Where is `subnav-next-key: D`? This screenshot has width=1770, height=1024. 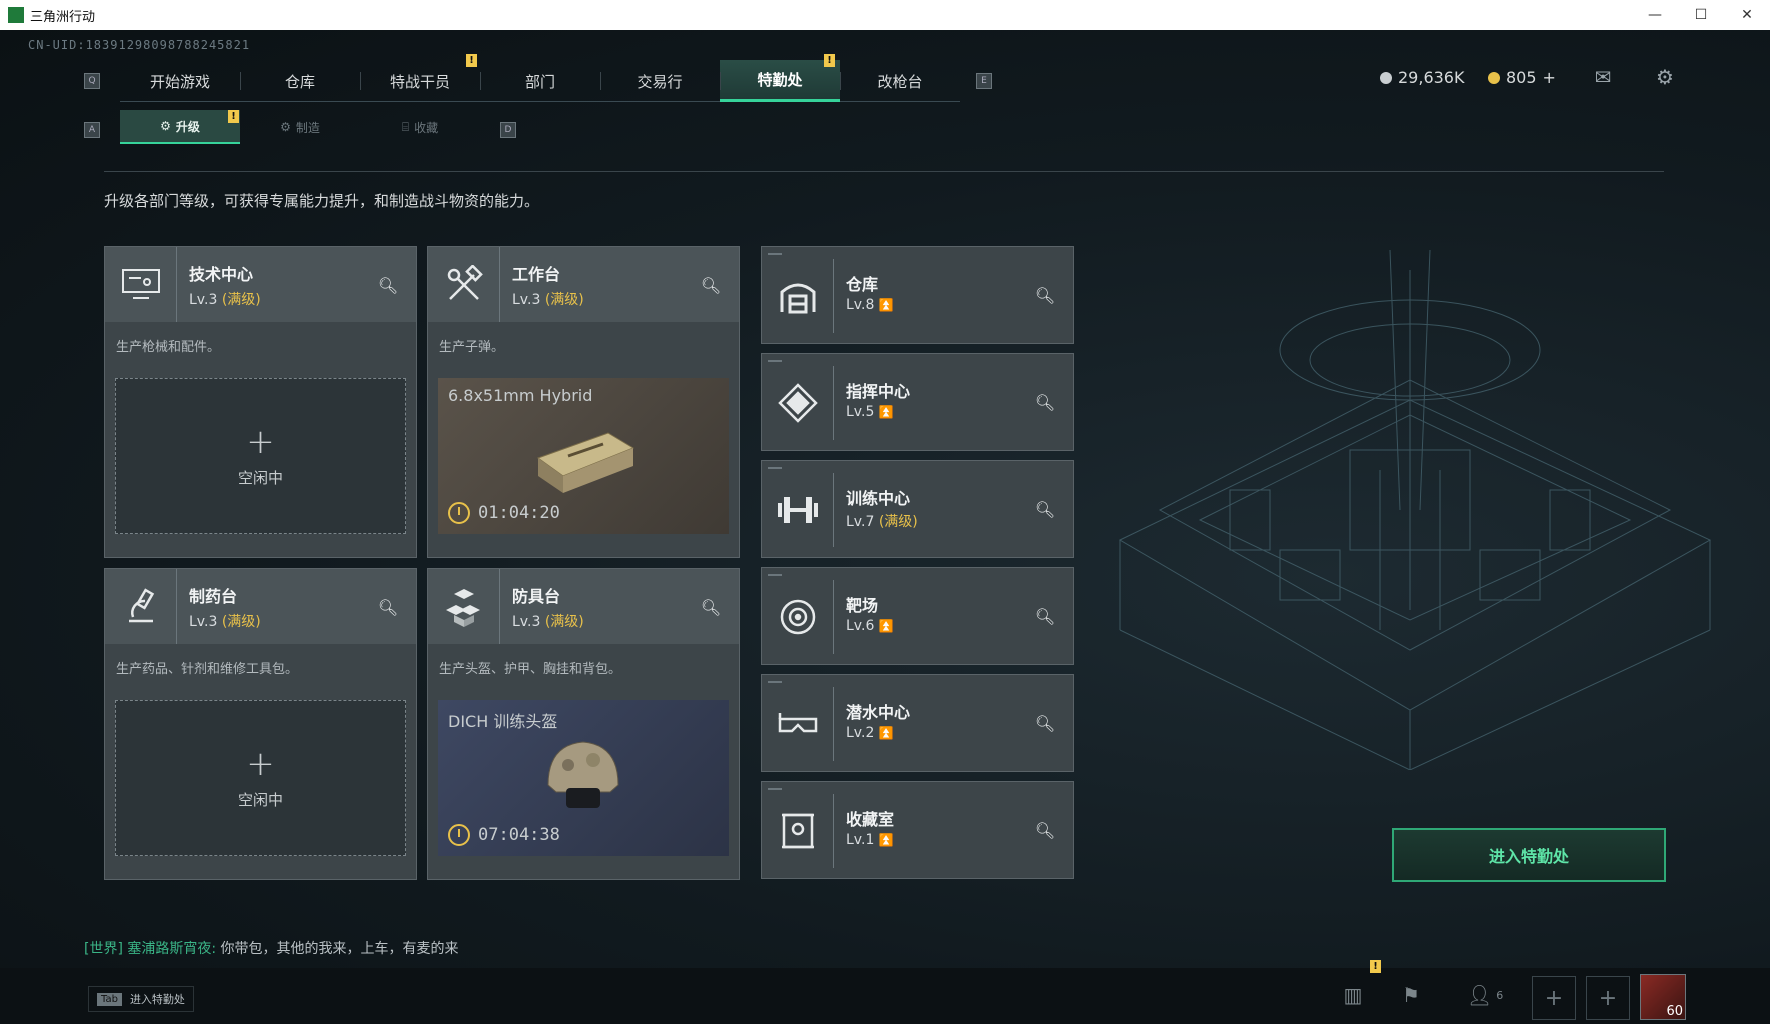 subnav-next-key: D is located at coordinates (508, 130).